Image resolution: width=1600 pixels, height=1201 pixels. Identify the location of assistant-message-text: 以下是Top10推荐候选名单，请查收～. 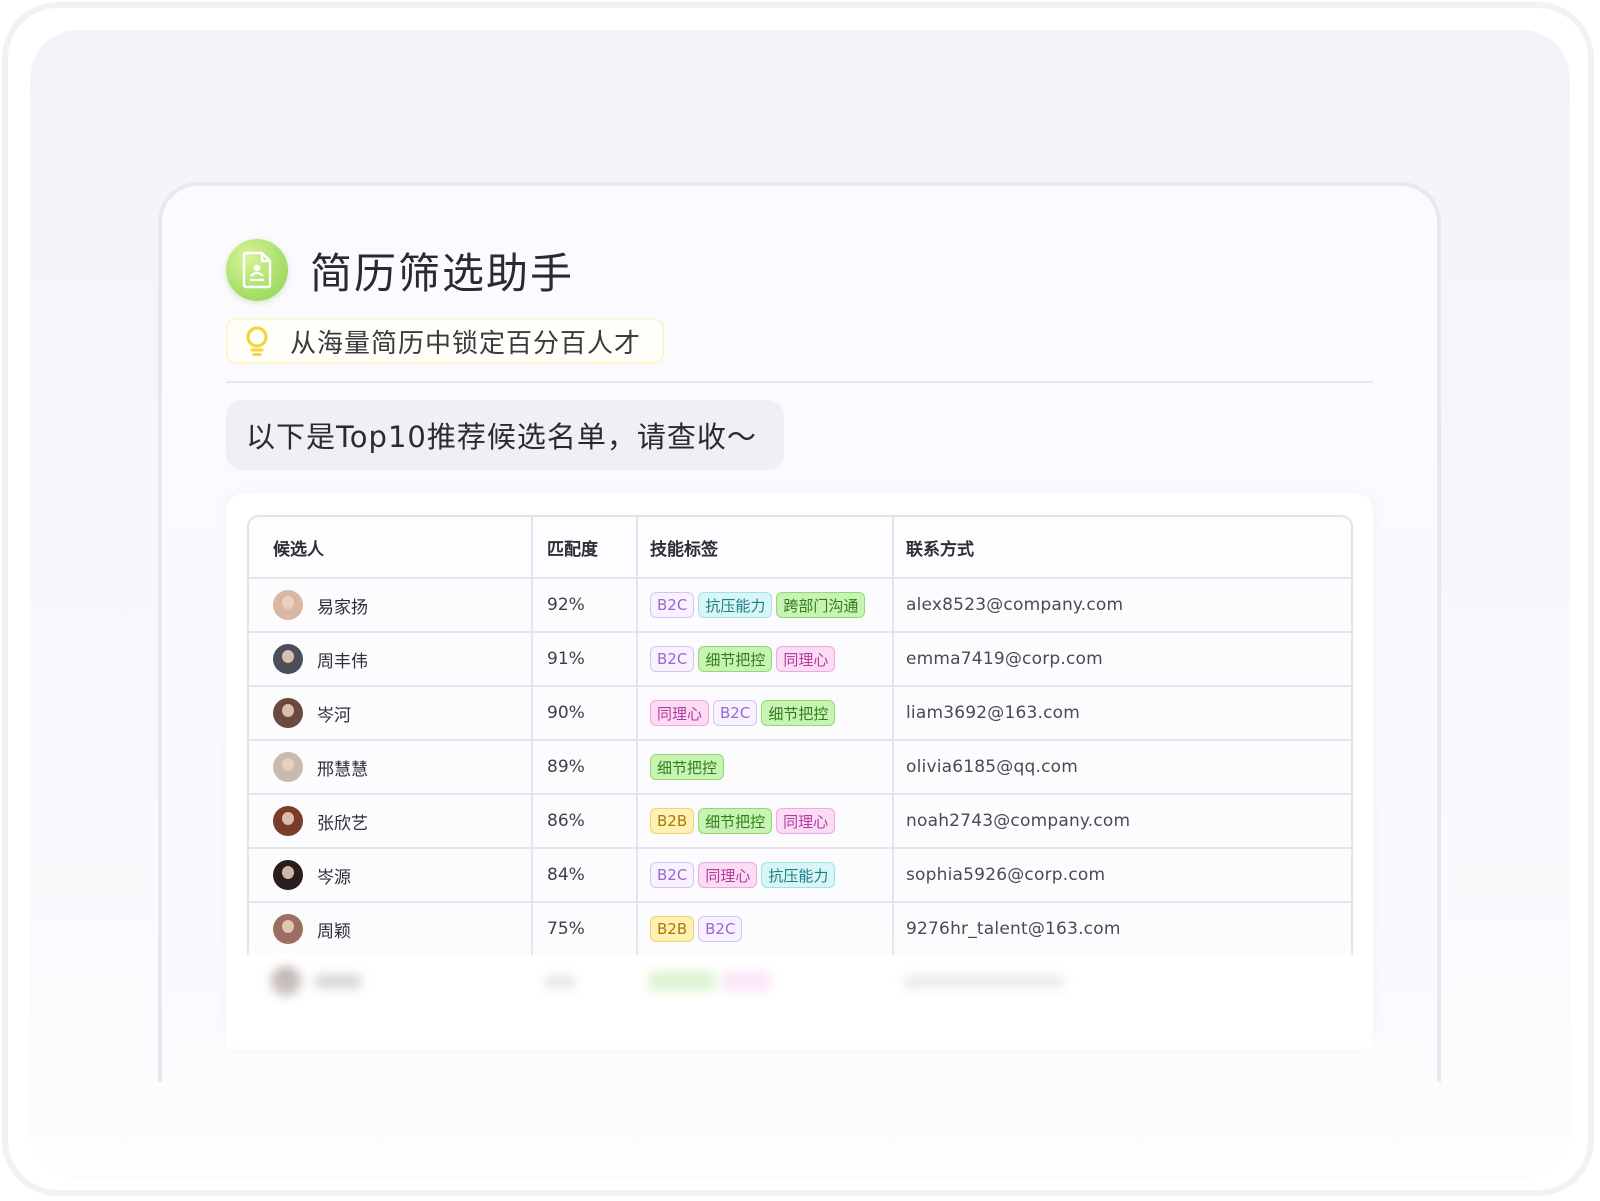
(501, 437).